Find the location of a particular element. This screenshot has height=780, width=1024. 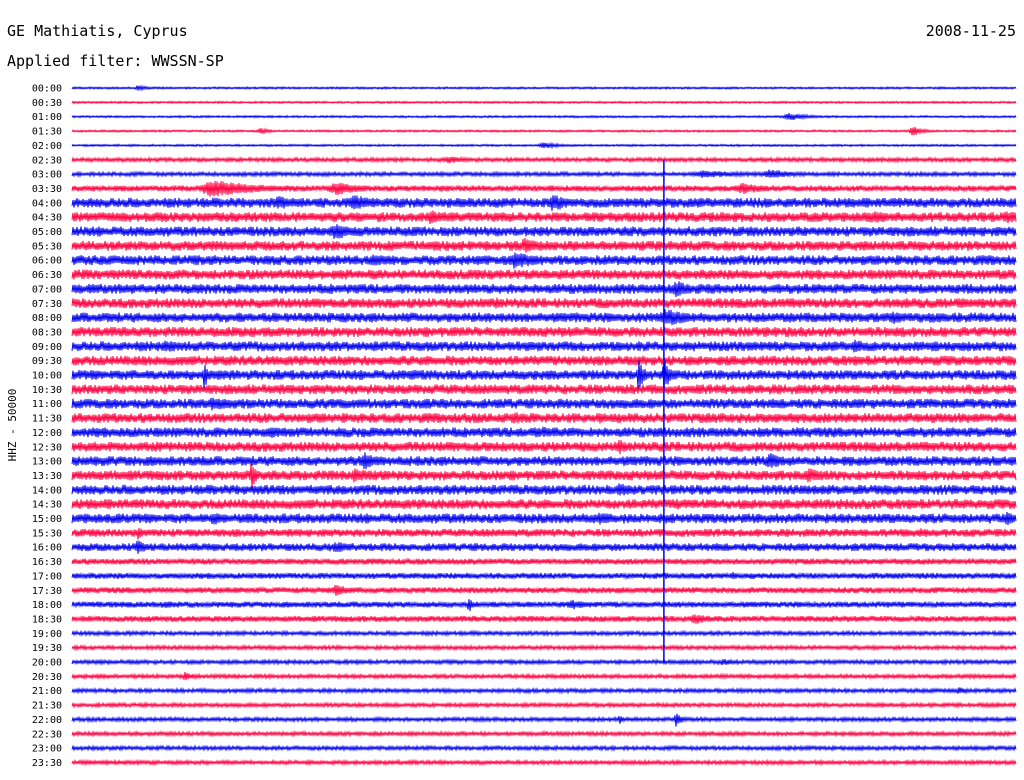

hour-tick-0600: 06:00 is located at coordinates (47, 261).